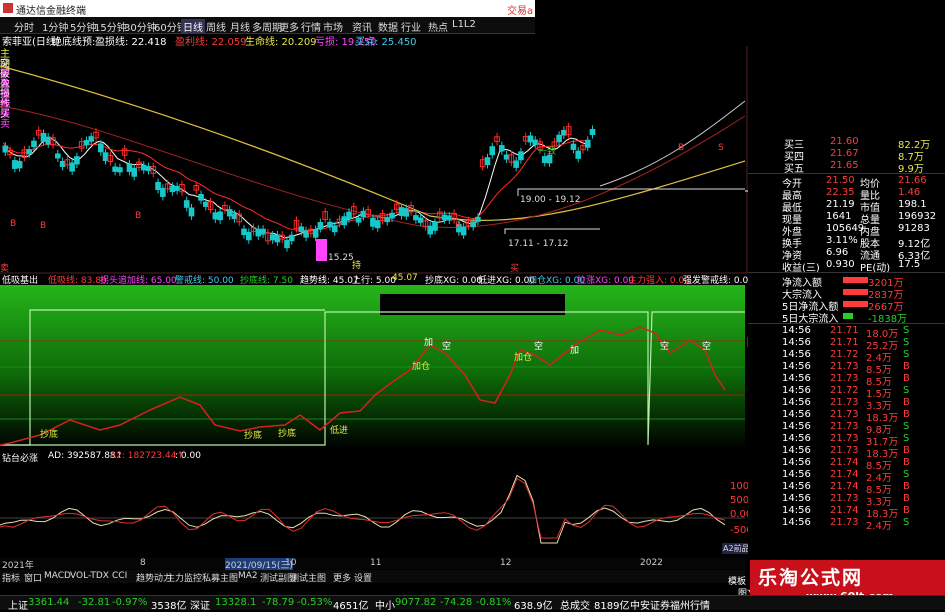  I want to click on tab-6: 主力监控, so click(184, 577).